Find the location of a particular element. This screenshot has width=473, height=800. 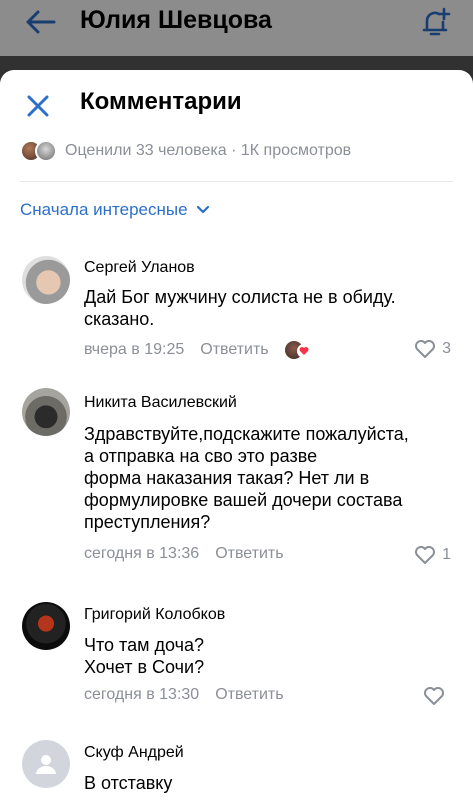

comment-time: сегодня в 13:30 is located at coordinates (142, 694).